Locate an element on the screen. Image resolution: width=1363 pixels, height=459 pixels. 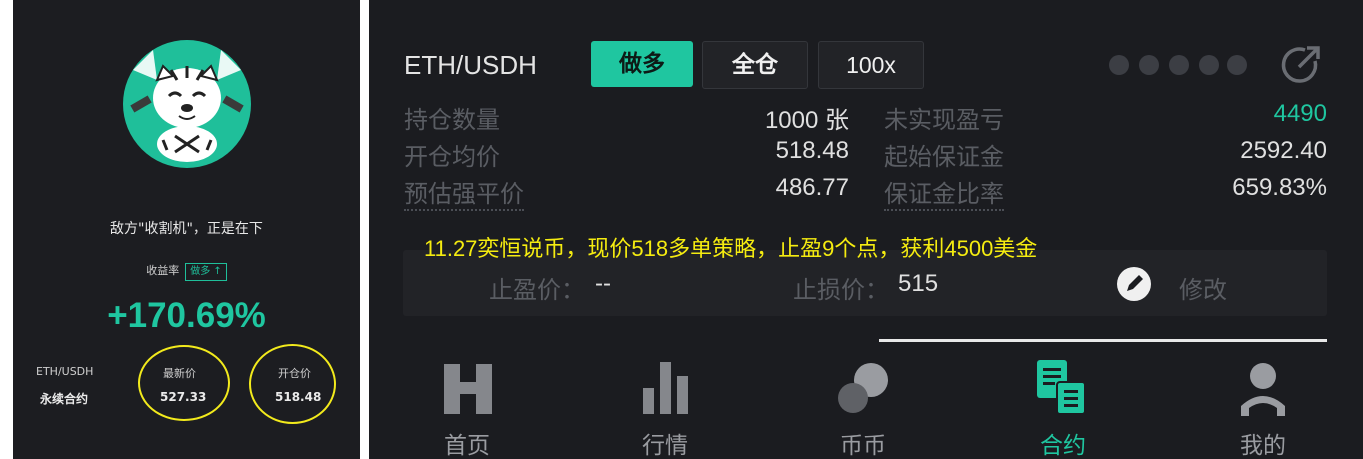
direction-badge: 做多 ↑ is located at coordinates (206, 272).